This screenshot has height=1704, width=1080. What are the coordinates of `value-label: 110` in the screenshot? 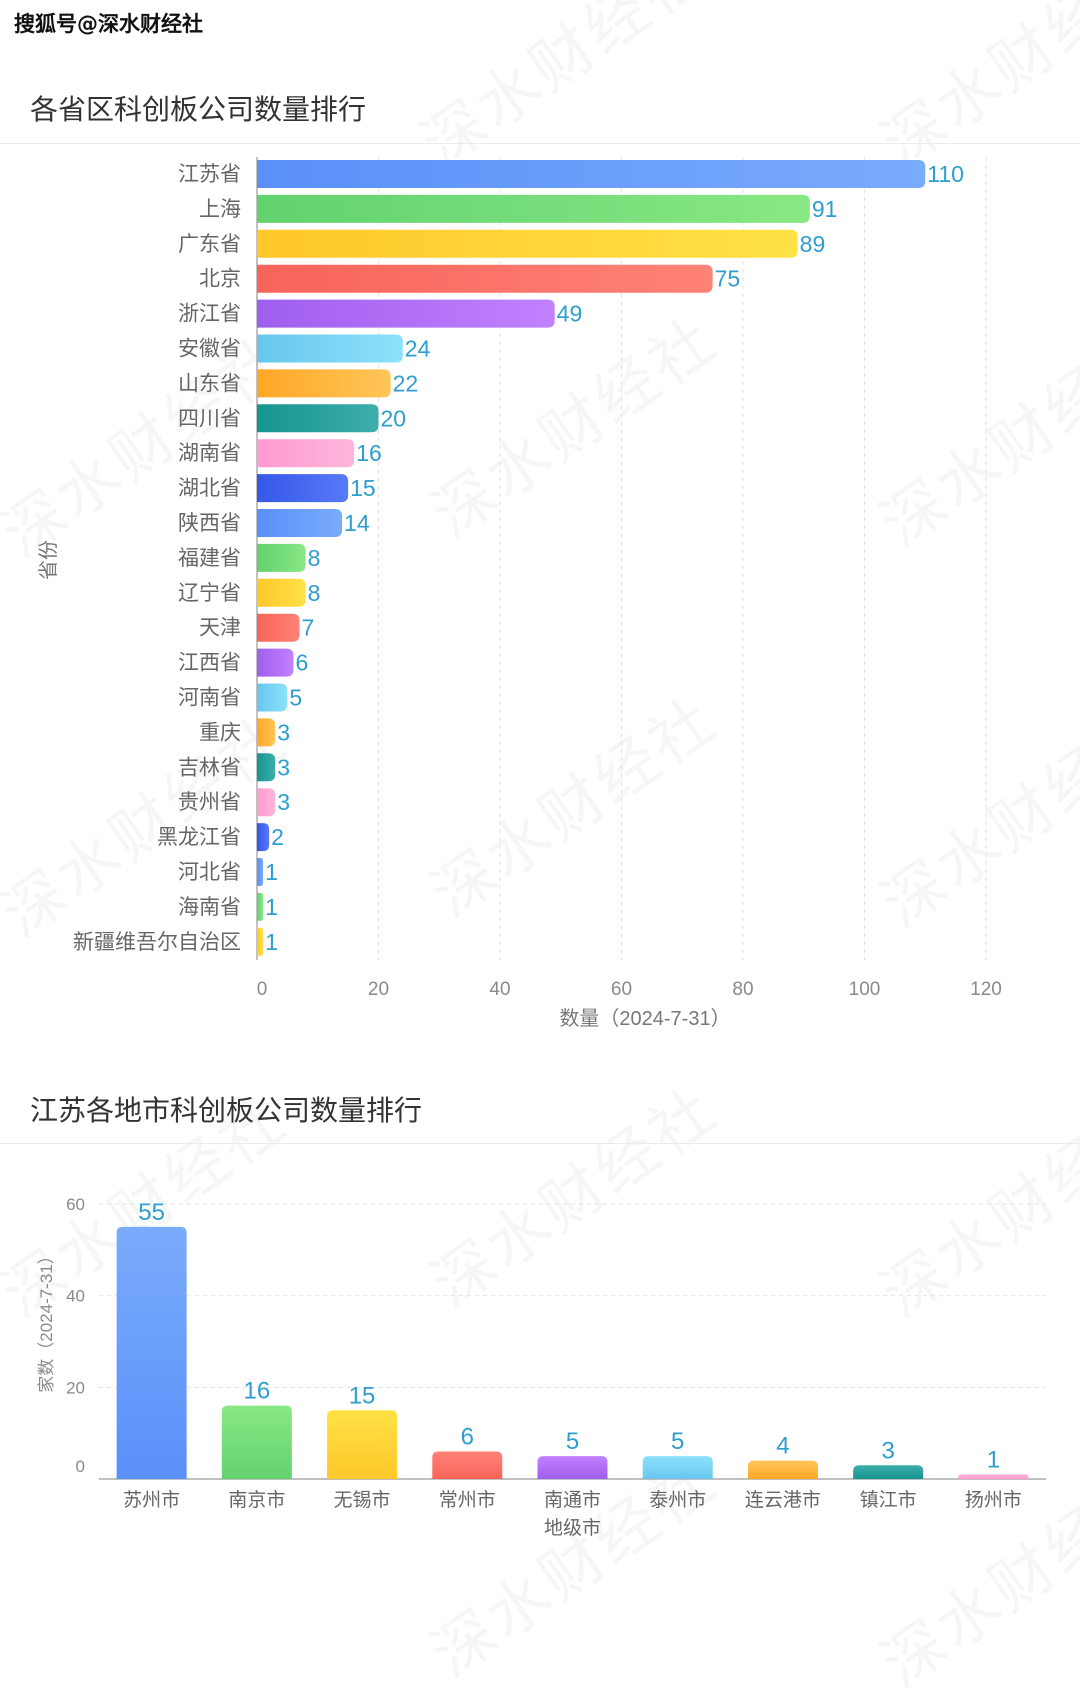 It's located at (945, 174).